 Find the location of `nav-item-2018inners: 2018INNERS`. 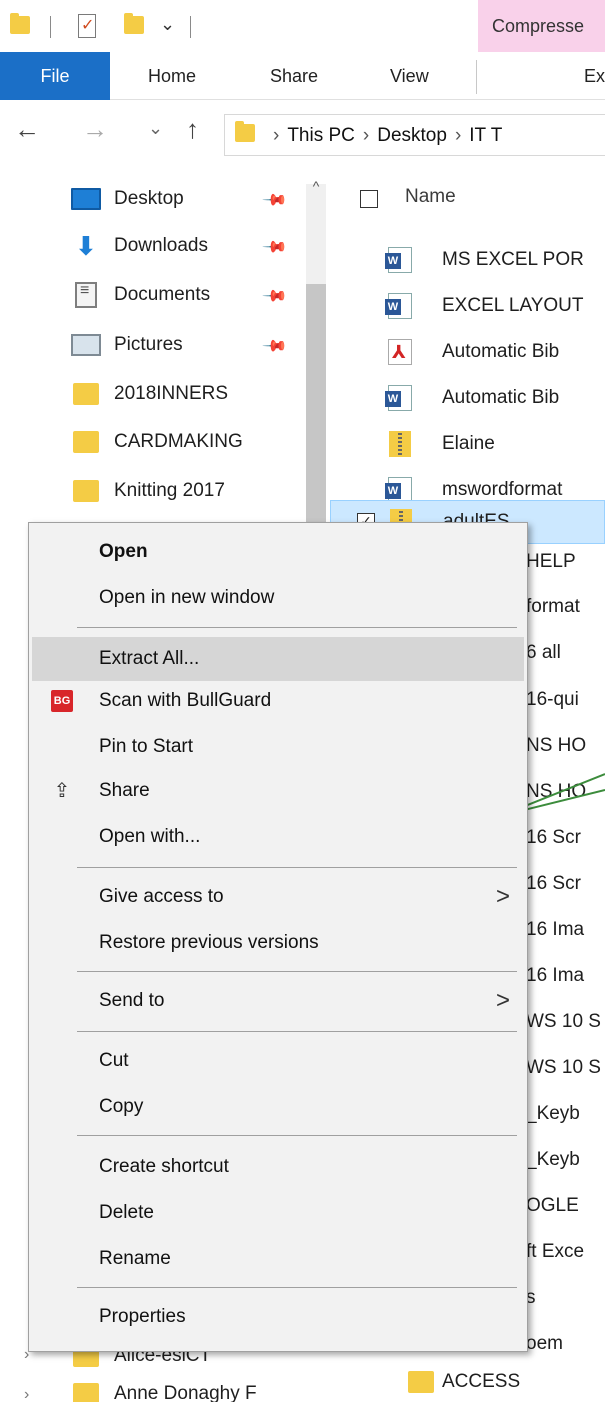

nav-item-2018inners: 2018INNERS is located at coordinates (149, 394).